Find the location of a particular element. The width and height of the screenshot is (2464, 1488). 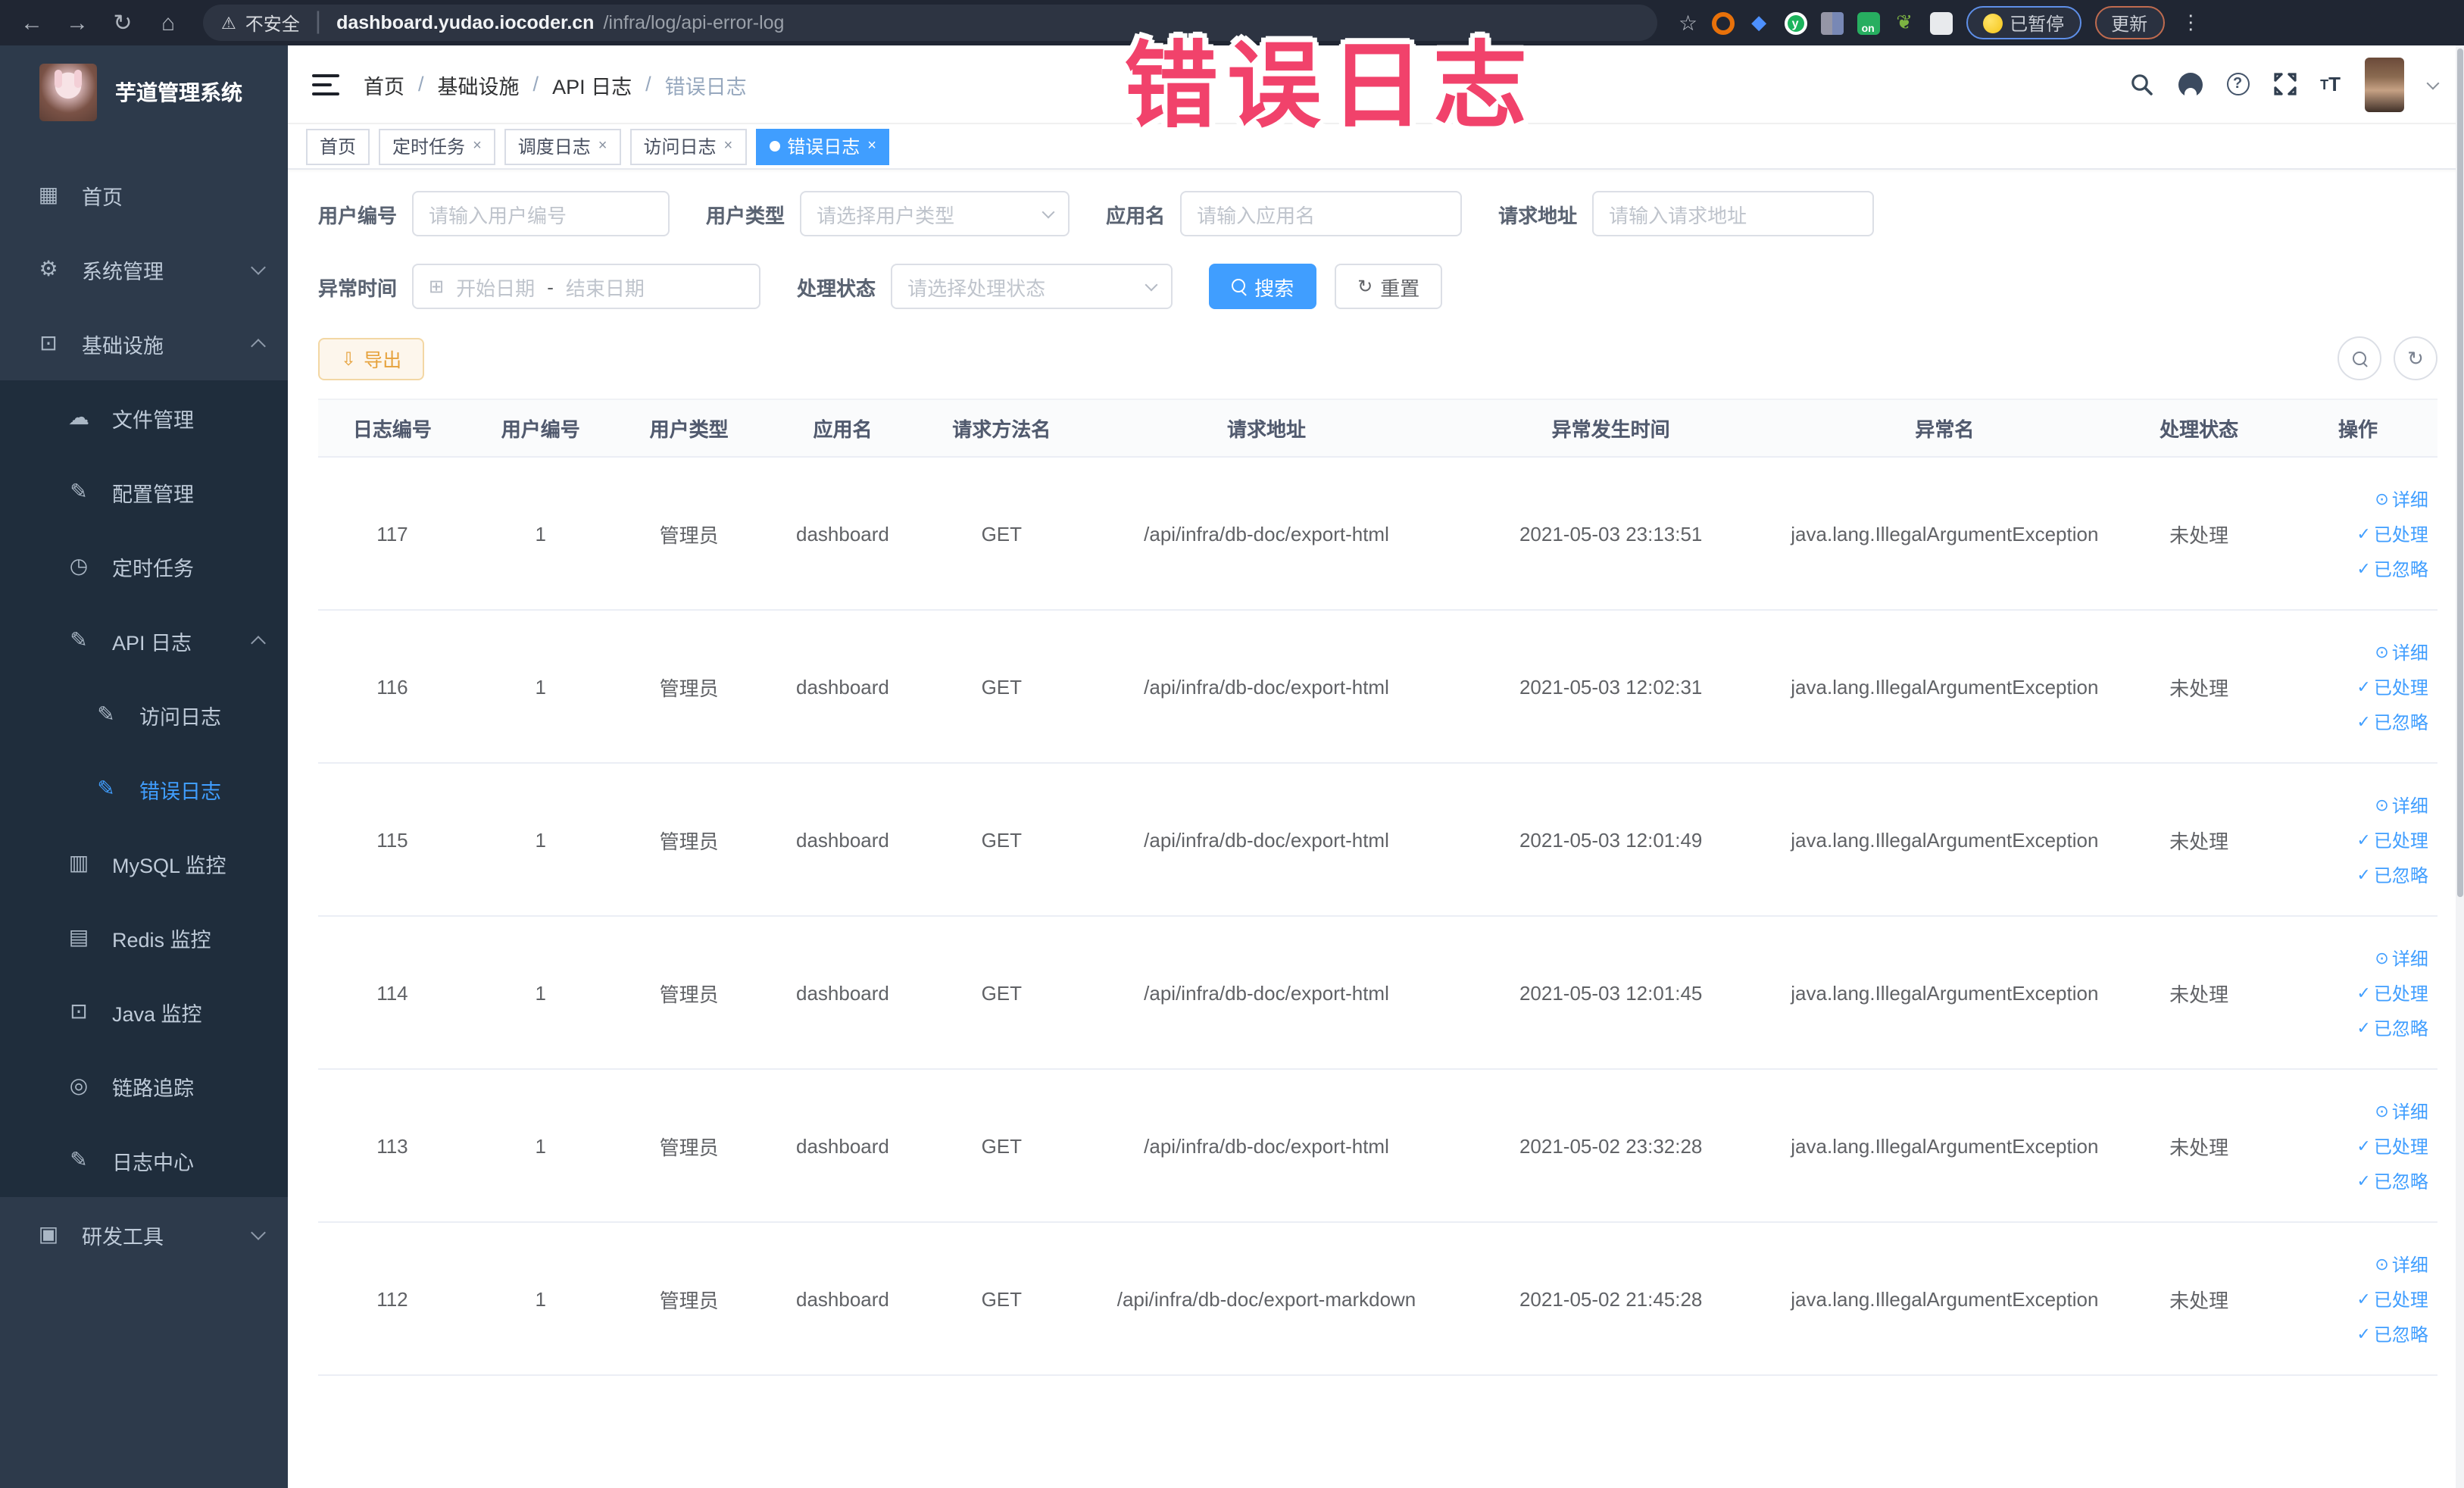

forward-icon: → is located at coordinates (77, 23).